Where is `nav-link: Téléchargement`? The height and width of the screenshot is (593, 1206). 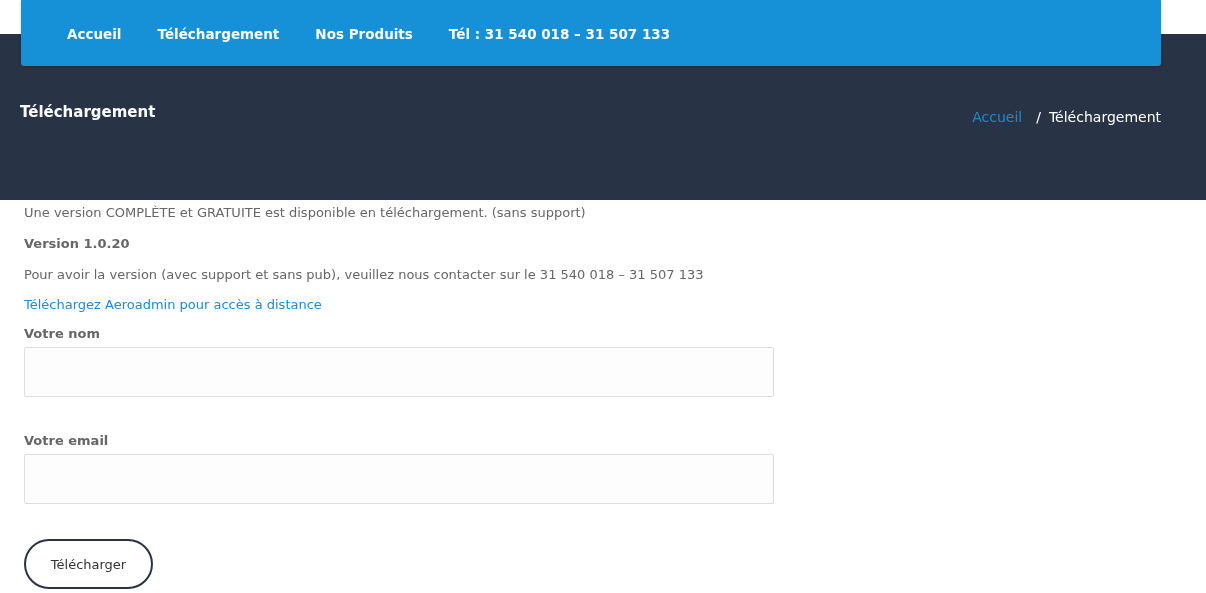
nav-link: Téléchargement is located at coordinates (218, 34).